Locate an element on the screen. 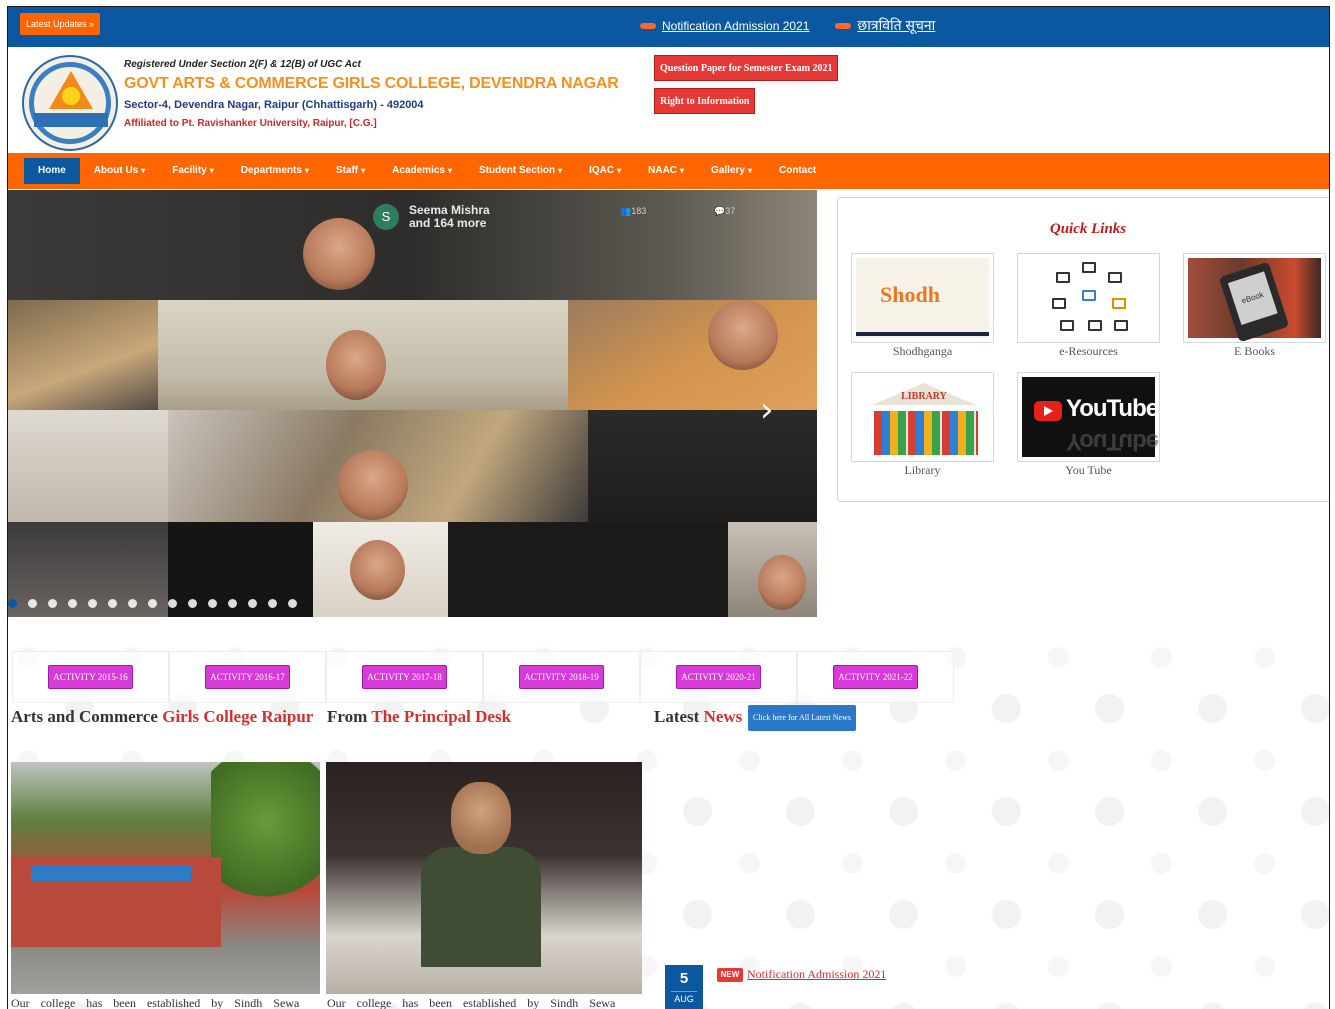 The width and height of the screenshot is (1335, 1009). nav-label: Academics is located at coordinates (418, 170).